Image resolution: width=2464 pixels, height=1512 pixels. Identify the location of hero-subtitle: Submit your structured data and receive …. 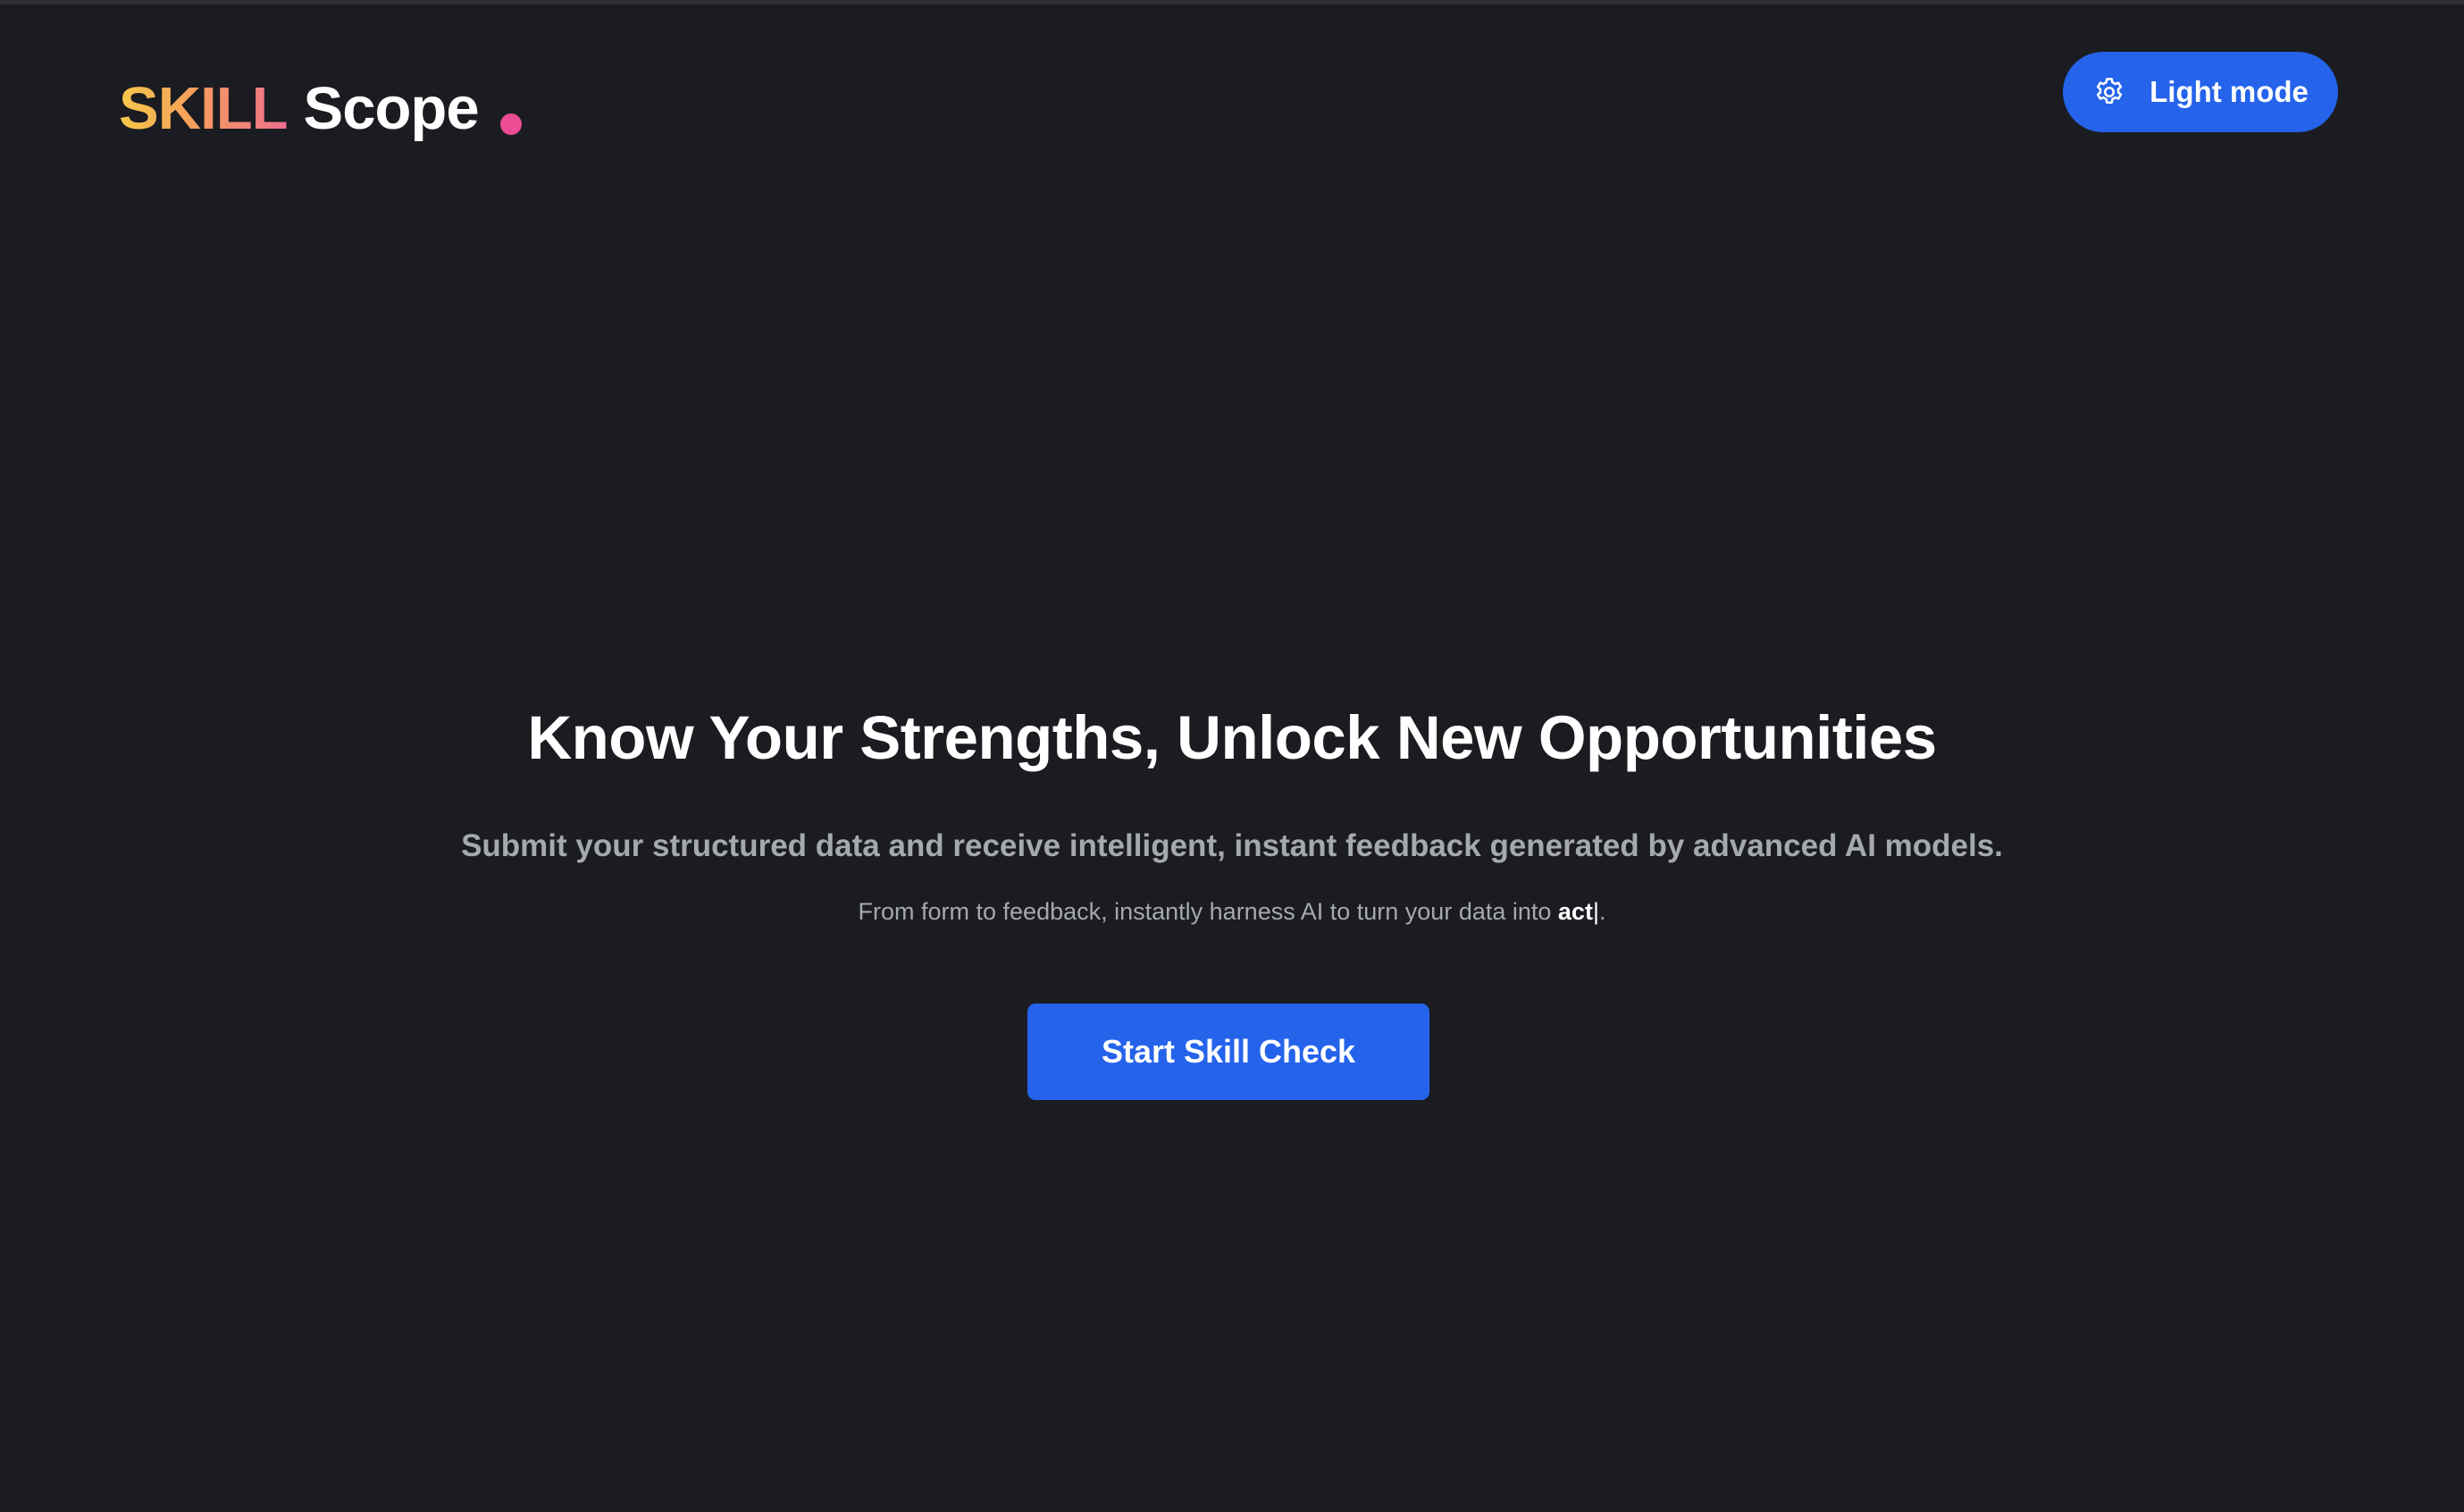
(1232, 845).